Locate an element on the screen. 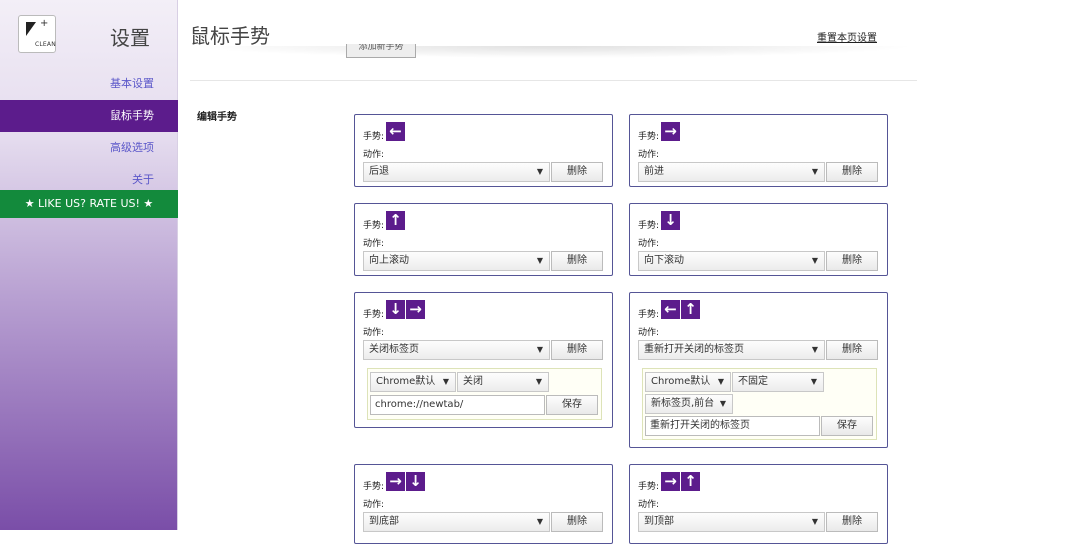 The height and width of the screenshot is (544, 1080). gesture-row: 手势: ↑ is located at coordinates (384, 220).